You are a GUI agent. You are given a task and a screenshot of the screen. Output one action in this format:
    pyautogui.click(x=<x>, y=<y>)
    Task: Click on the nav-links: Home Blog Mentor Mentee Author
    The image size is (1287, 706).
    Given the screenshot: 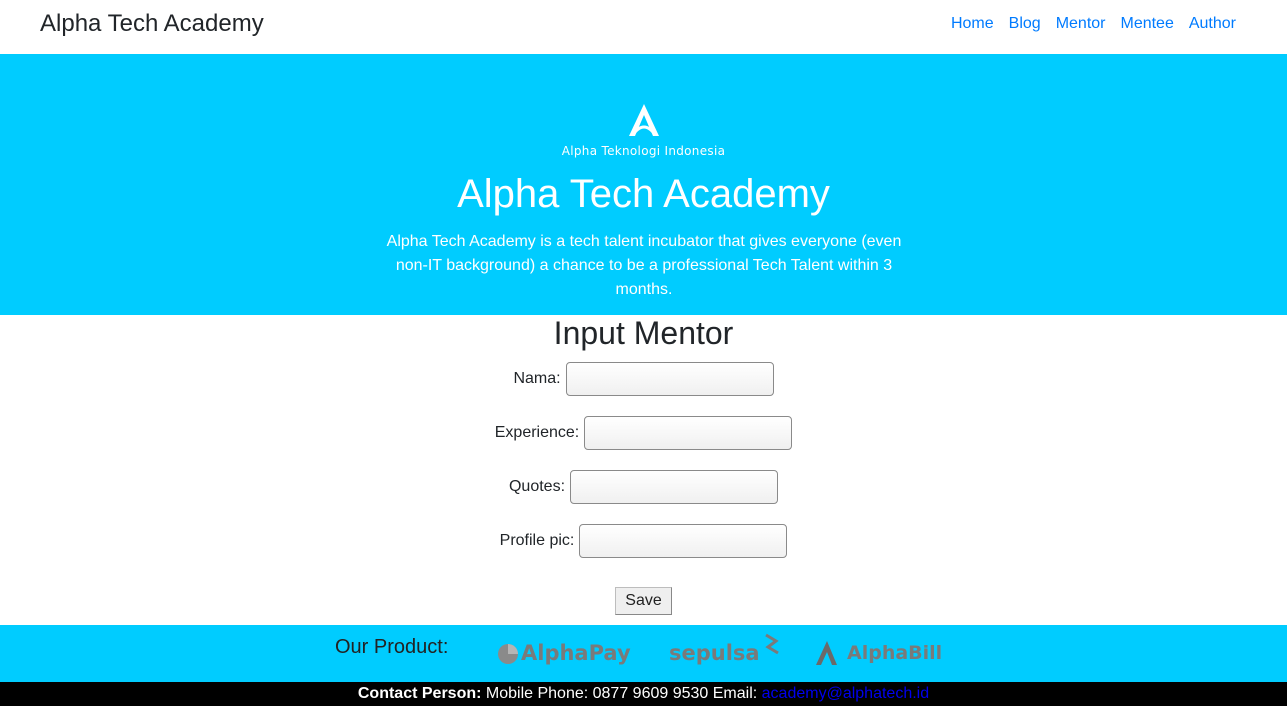 What is the action you would take?
    pyautogui.click(x=1093, y=24)
    